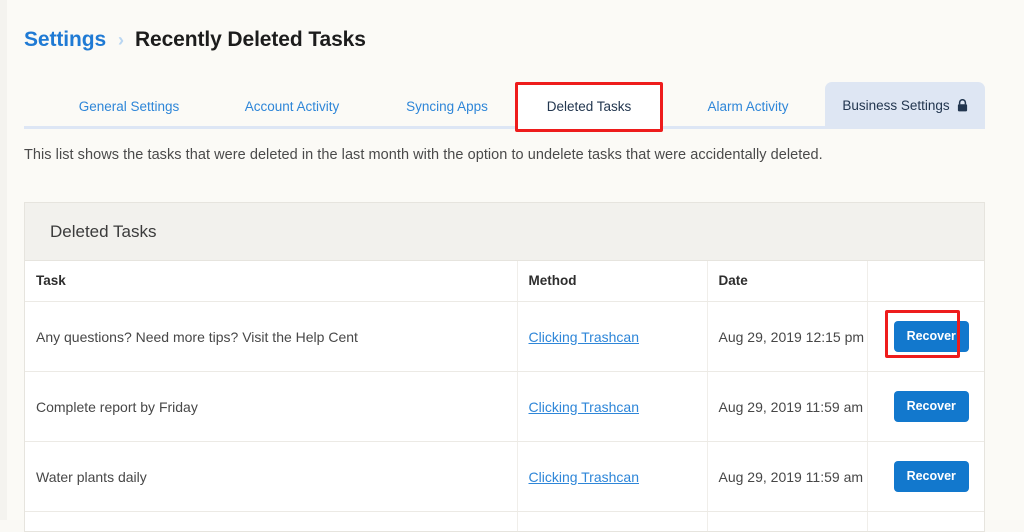 The height and width of the screenshot is (532, 1024). What do you see at coordinates (271, 522) in the screenshot?
I see `cell-task` at bounding box center [271, 522].